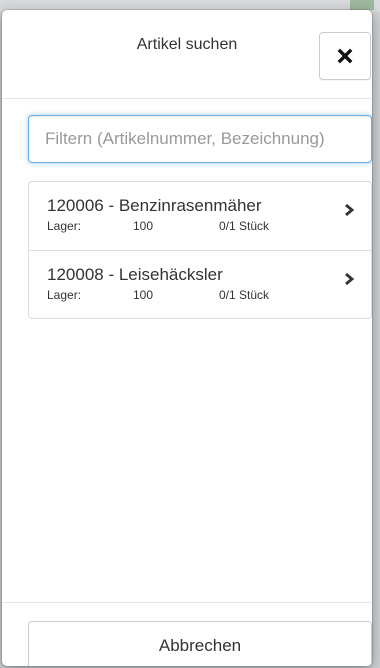 The width and height of the screenshot is (380, 668). What do you see at coordinates (187, 54) in the screenshot?
I see `dialog-header: Artikel suchen` at bounding box center [187, 54].